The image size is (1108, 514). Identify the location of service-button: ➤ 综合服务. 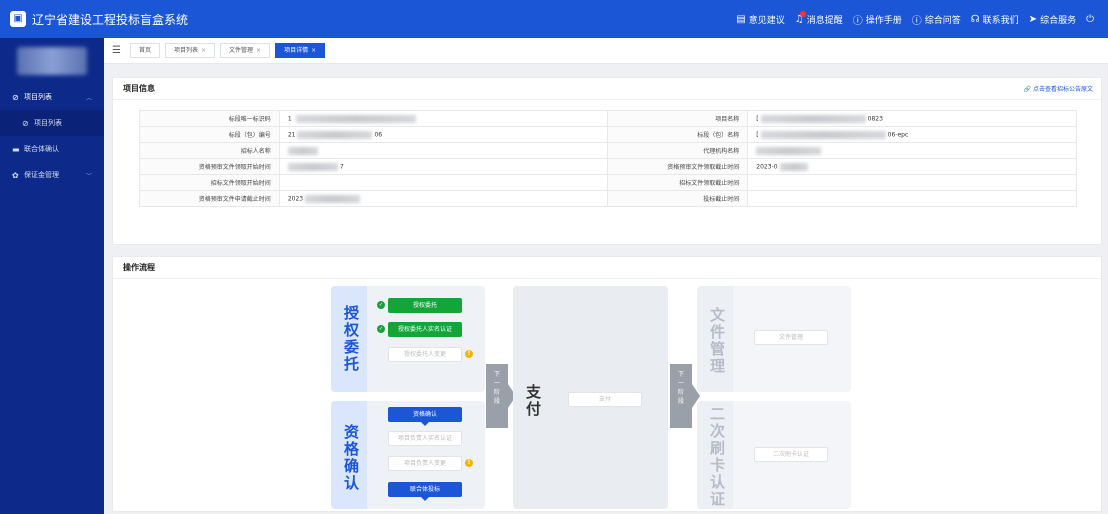
(1052, 19).